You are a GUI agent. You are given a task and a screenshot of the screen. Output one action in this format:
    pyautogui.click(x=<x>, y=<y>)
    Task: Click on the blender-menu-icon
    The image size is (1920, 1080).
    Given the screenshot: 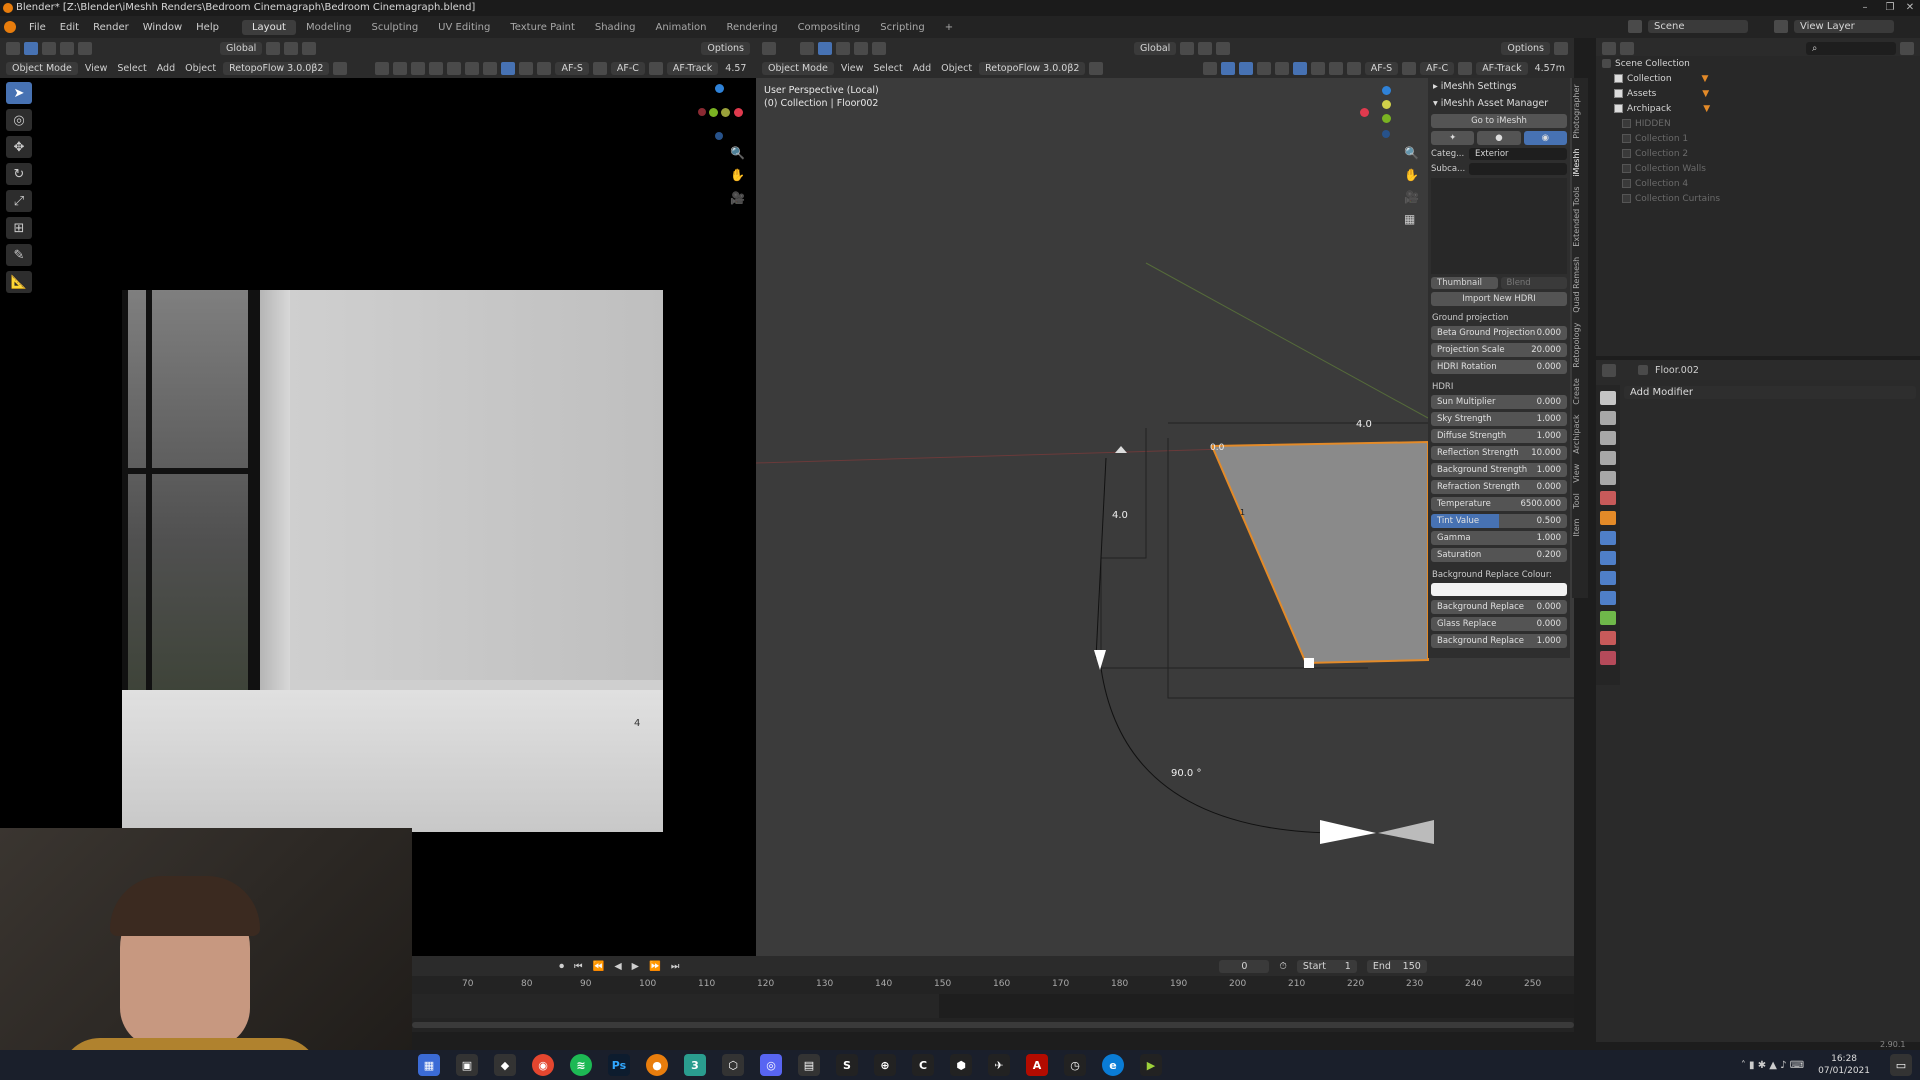 What is the action you would take?
    pyautogui.click(x=10, y=27)
    